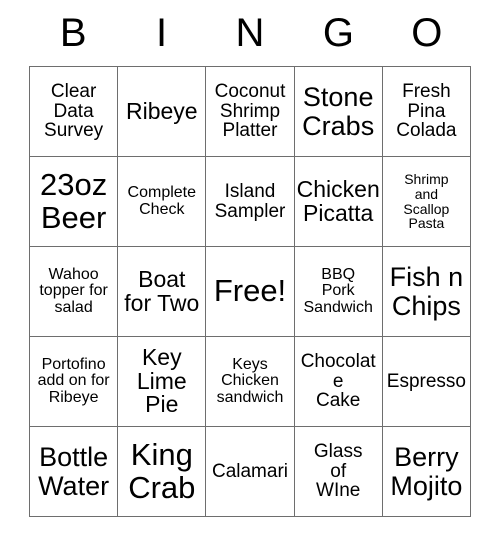  Describe the element at coordinates (73, 33) in the screenshot. I see `header-letter-b: B` at that location.